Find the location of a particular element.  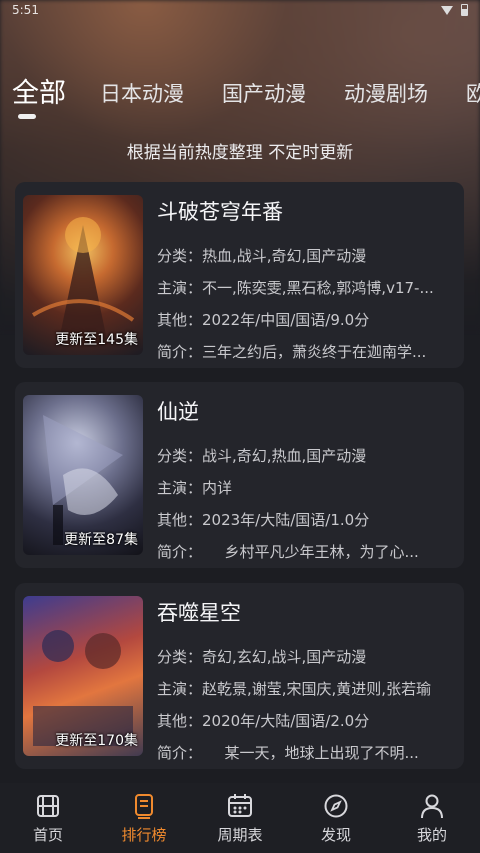

nav-label: 首页 is located at coordinates (47, 834).